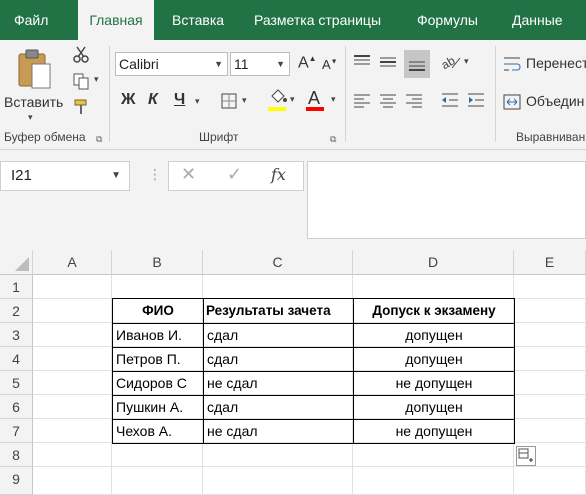 The width and height of the screenshot is (586, 495). Describe the element at coordinates (278, 174) in the screenshot. I see `insert-function-icon: fx` at that location.